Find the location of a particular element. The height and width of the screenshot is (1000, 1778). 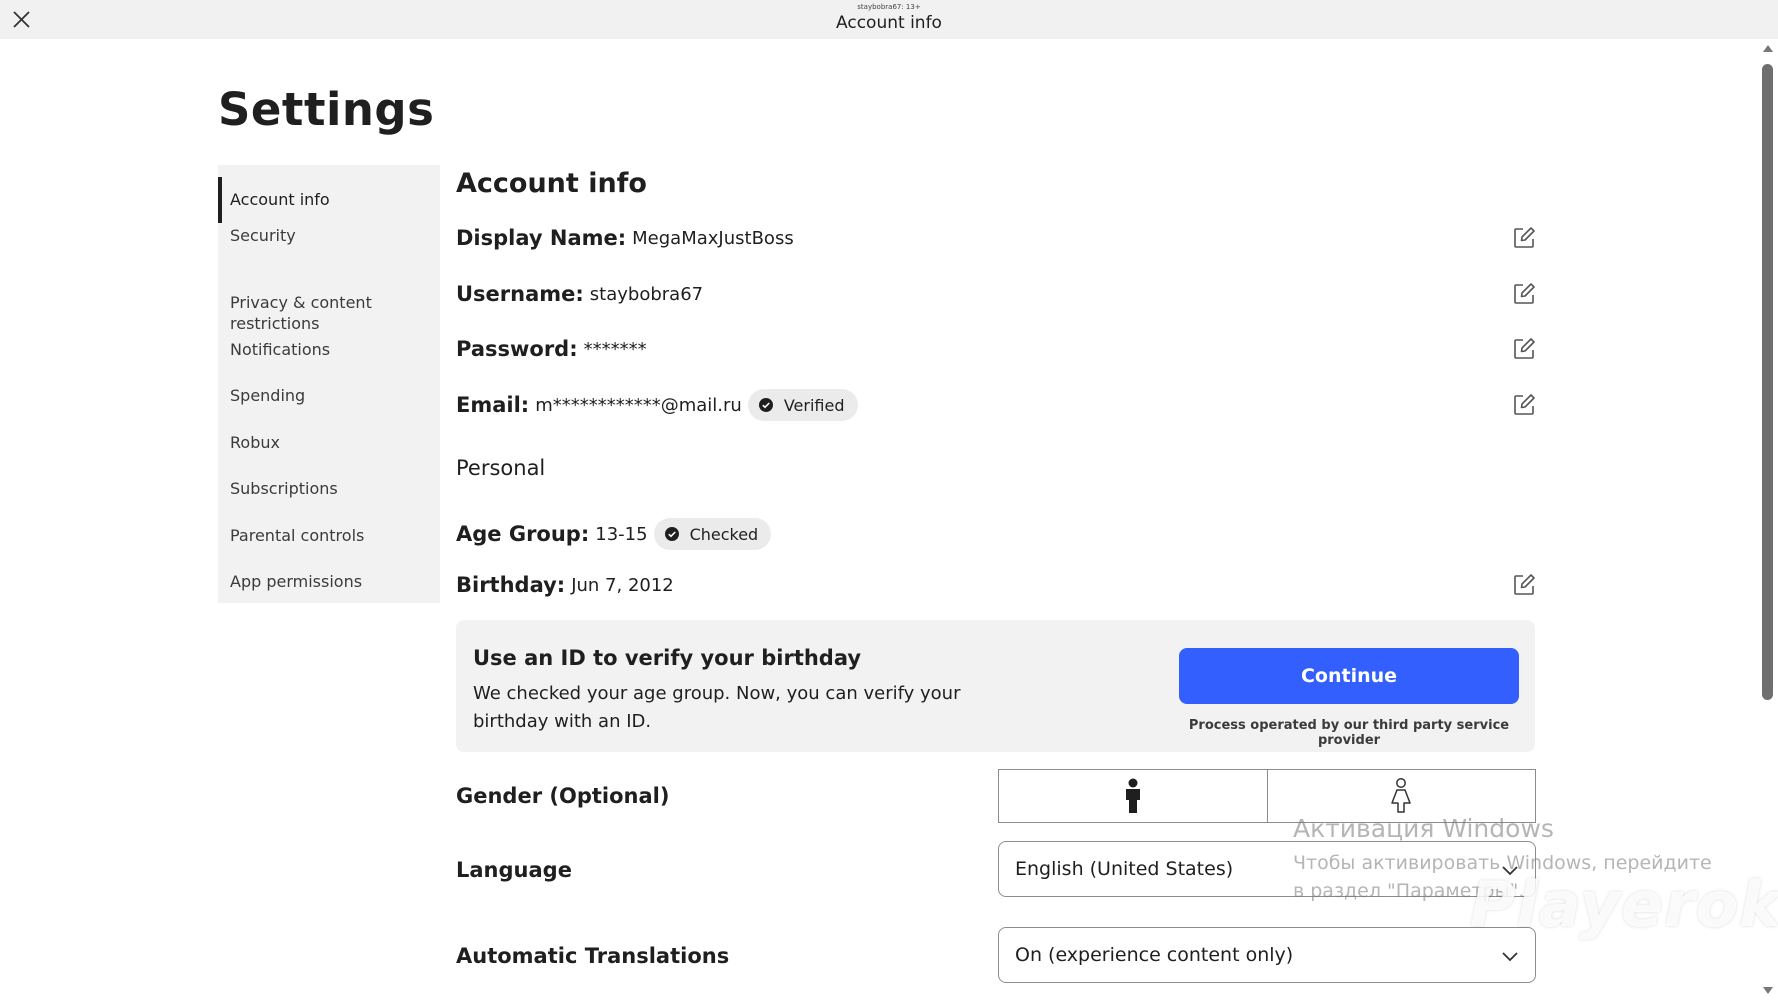

birthday-label: Birthday: is located at coordinates (511, 585).